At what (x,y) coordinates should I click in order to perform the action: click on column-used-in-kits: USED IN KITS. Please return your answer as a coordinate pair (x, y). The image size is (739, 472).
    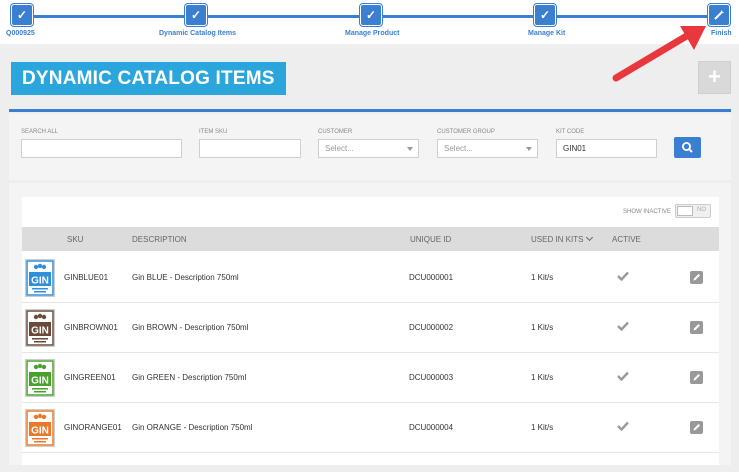
    Looking at the image, I should click on (562, 238).